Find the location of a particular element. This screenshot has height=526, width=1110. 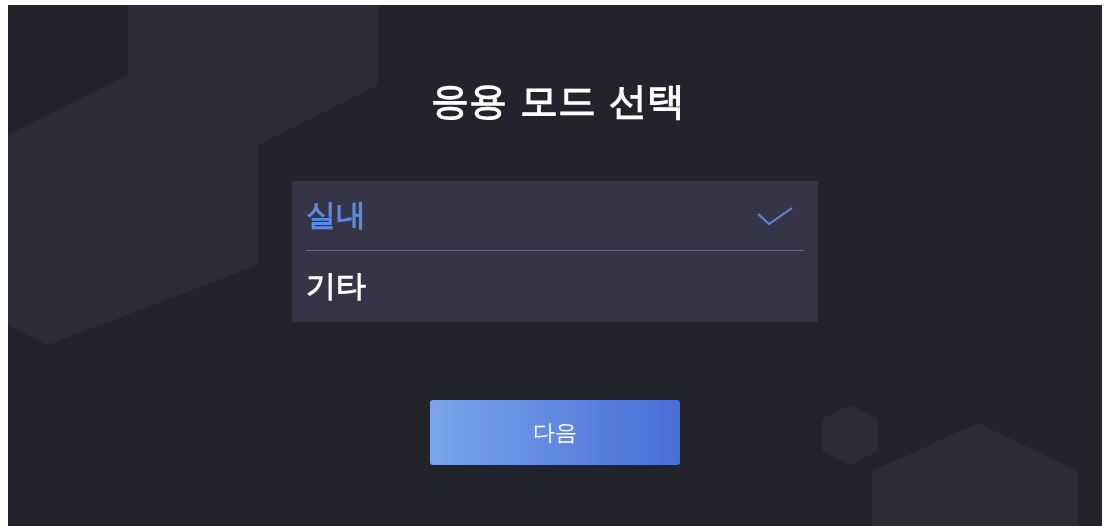

check-icon is located at coordinates (775, 215).